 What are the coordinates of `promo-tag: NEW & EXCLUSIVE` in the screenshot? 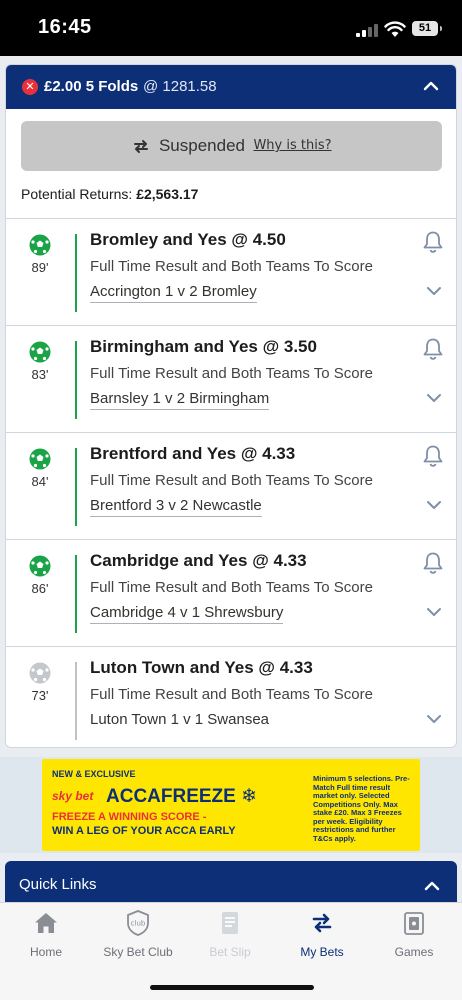 It's located at (94, 774).